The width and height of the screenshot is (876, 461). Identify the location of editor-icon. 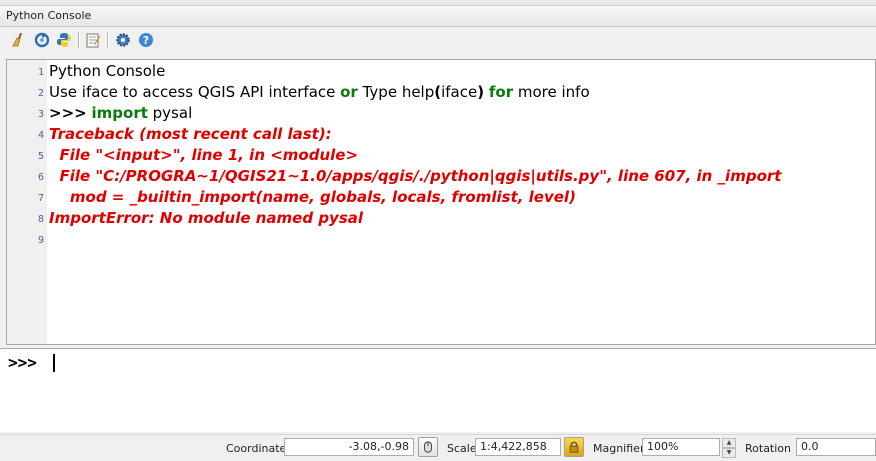
(93, 40).